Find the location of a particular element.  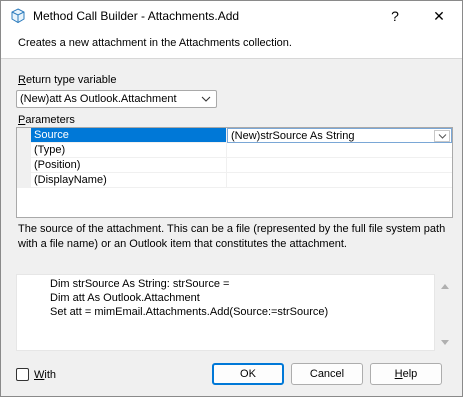

return-type-label: Return type variable is located at coordinates (67, 80).